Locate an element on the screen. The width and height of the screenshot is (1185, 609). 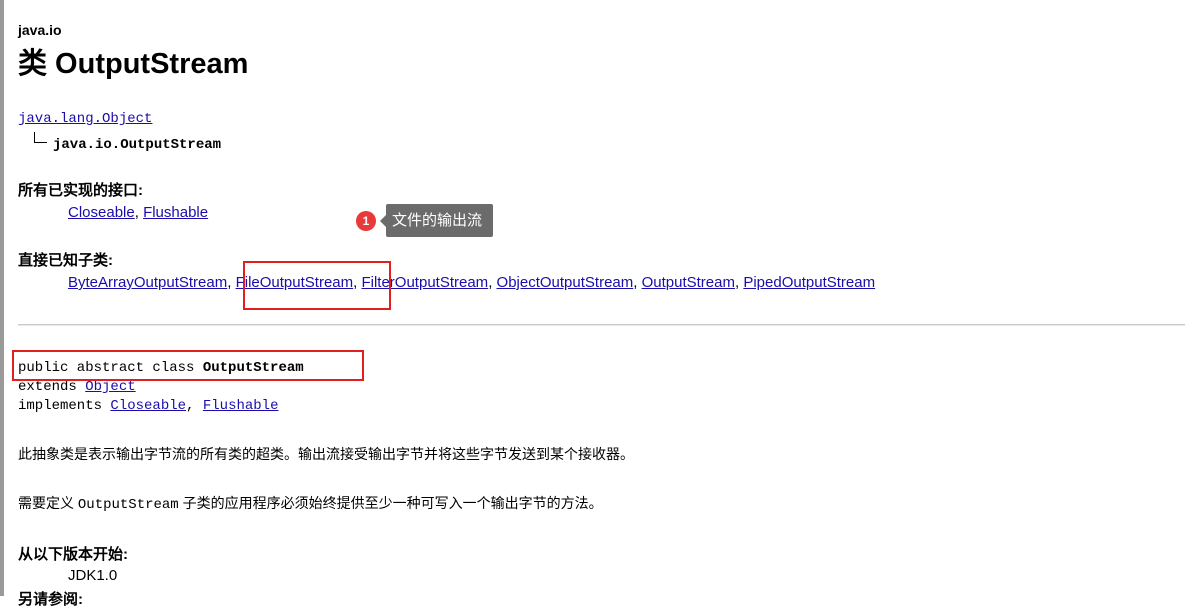
interfaces-list: Closeable, Flushable is located at coordinates (138, 212).